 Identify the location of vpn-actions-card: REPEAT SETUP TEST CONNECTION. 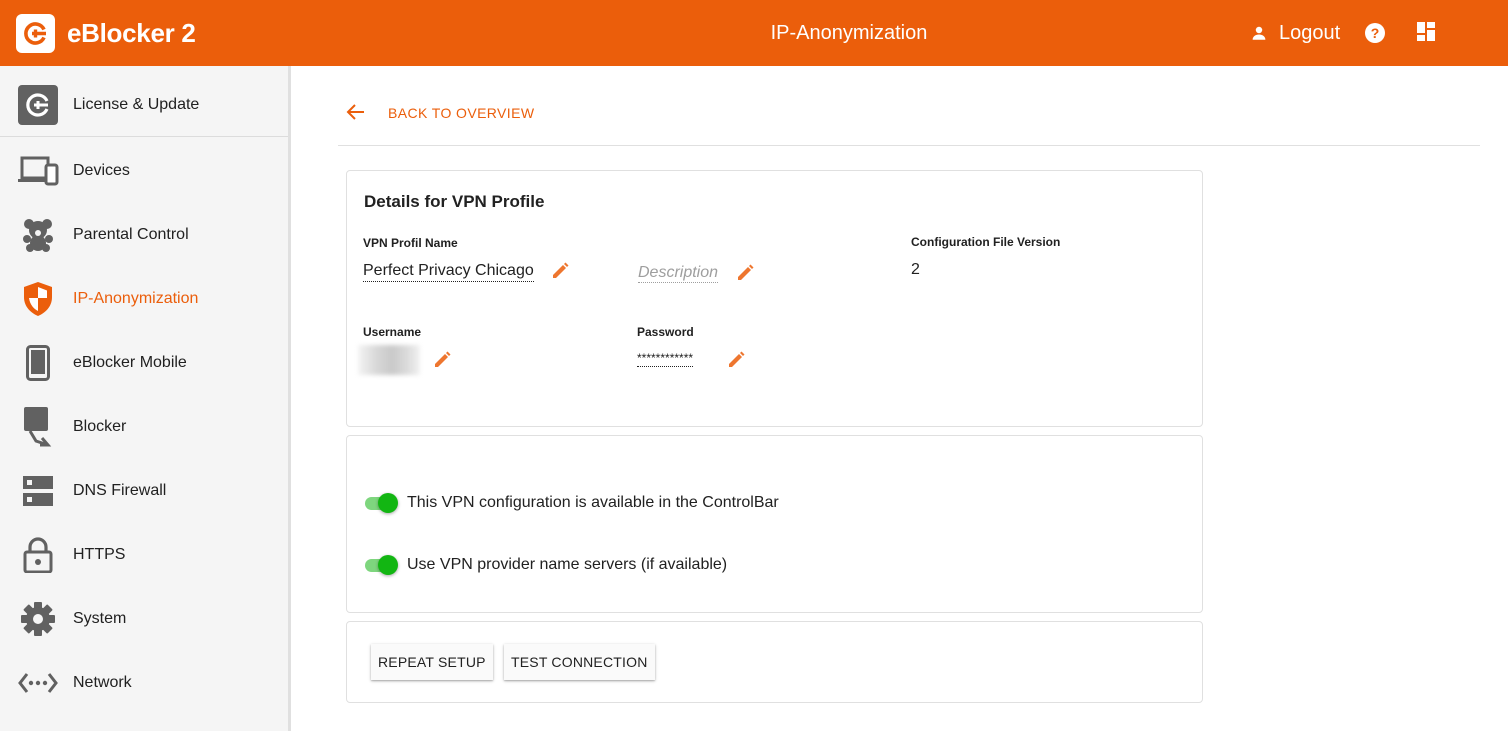
(774, 662).